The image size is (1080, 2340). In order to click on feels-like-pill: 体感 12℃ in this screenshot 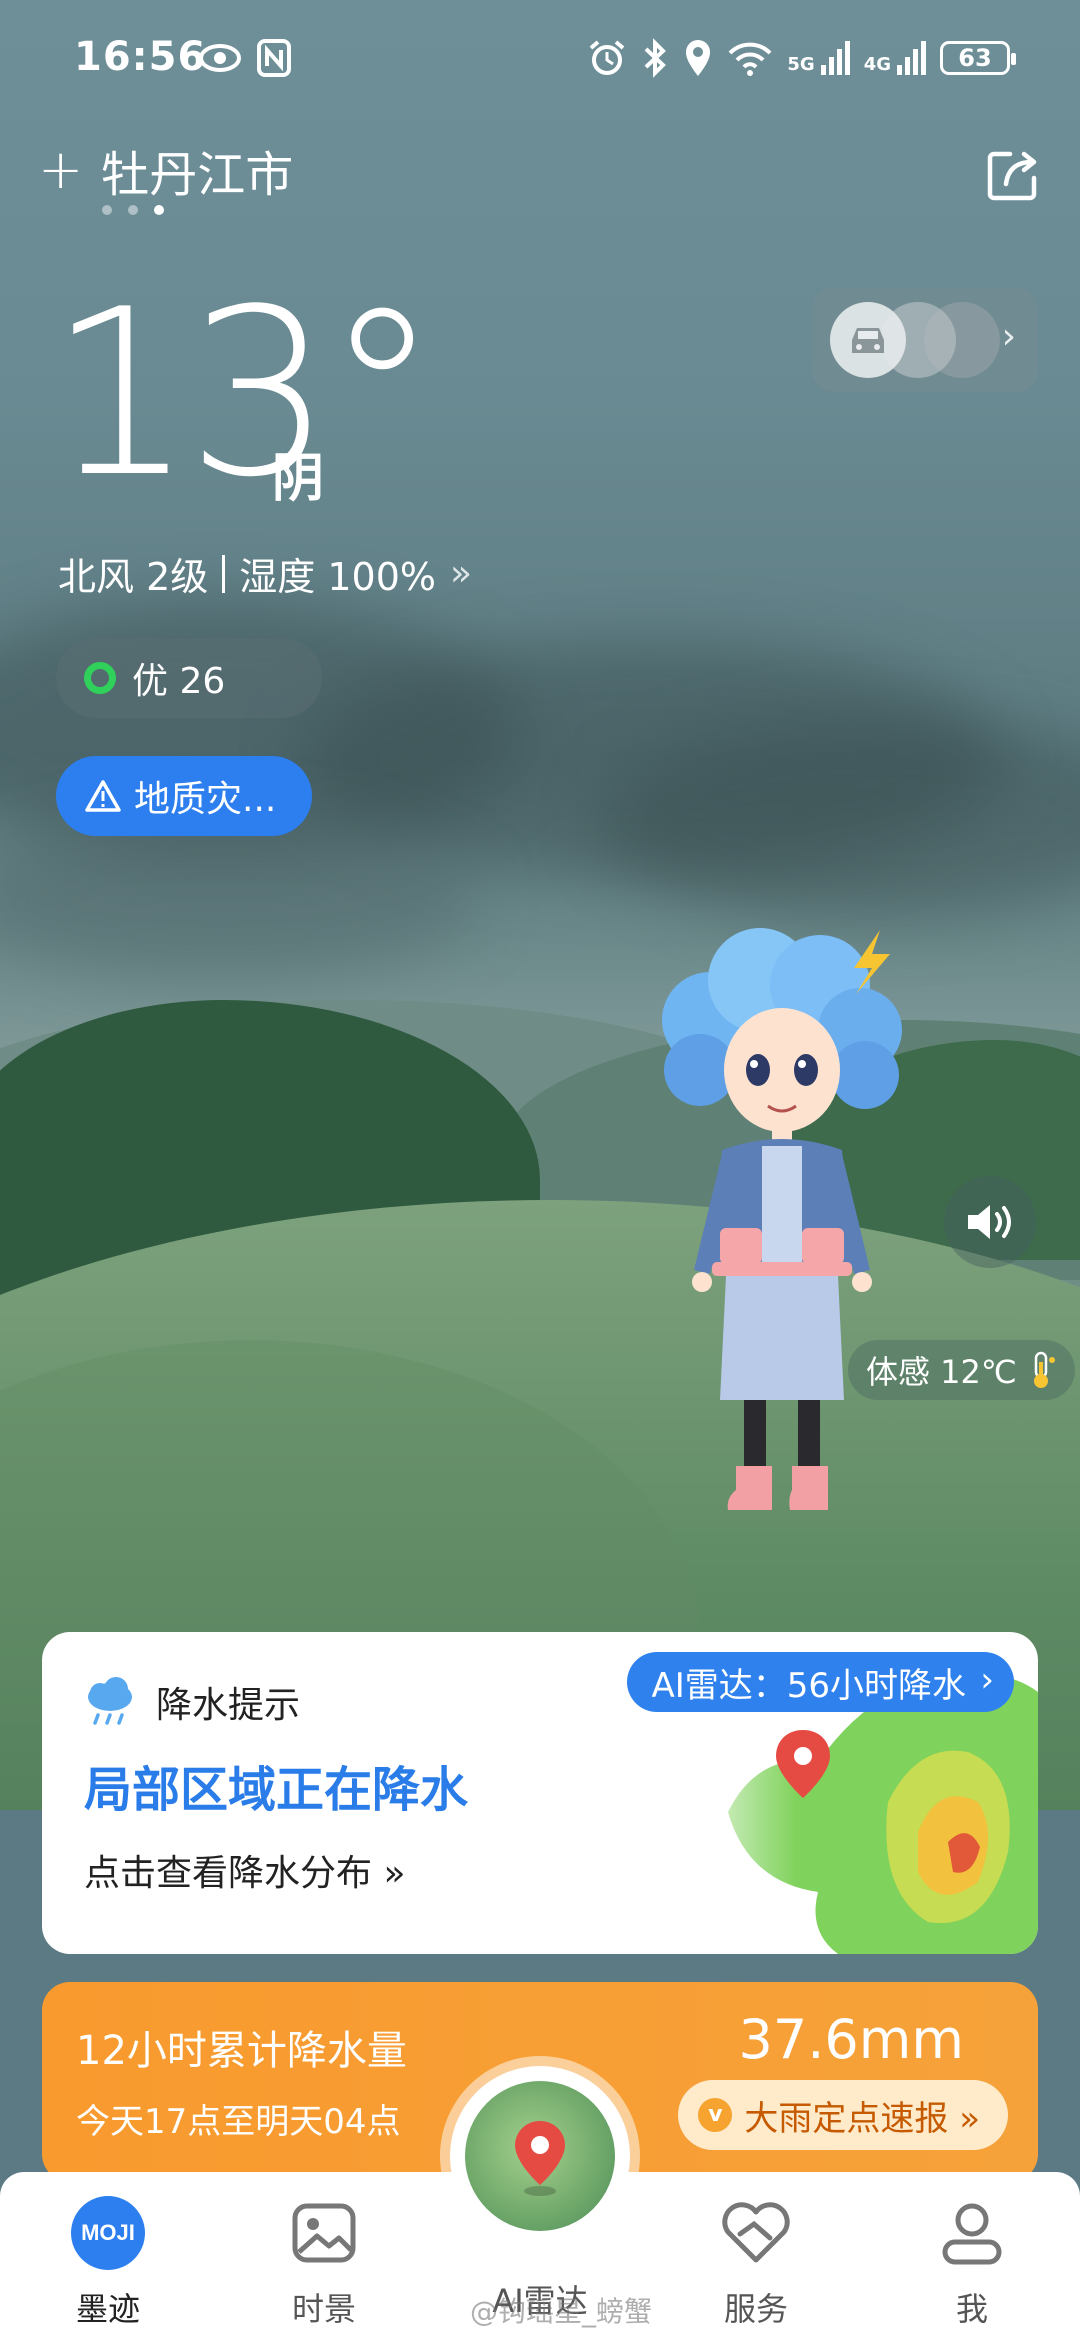, I will do `click(961, 1370)`.